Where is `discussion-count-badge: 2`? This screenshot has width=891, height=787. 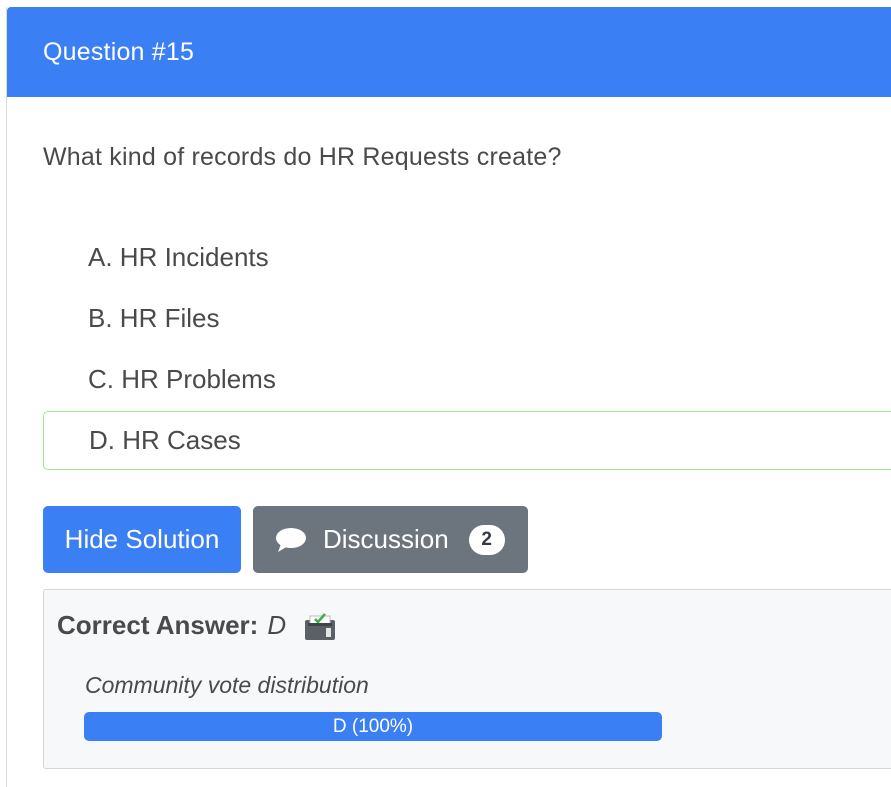 discussion-count-badge: 2 is located at coordinates (486, 539).